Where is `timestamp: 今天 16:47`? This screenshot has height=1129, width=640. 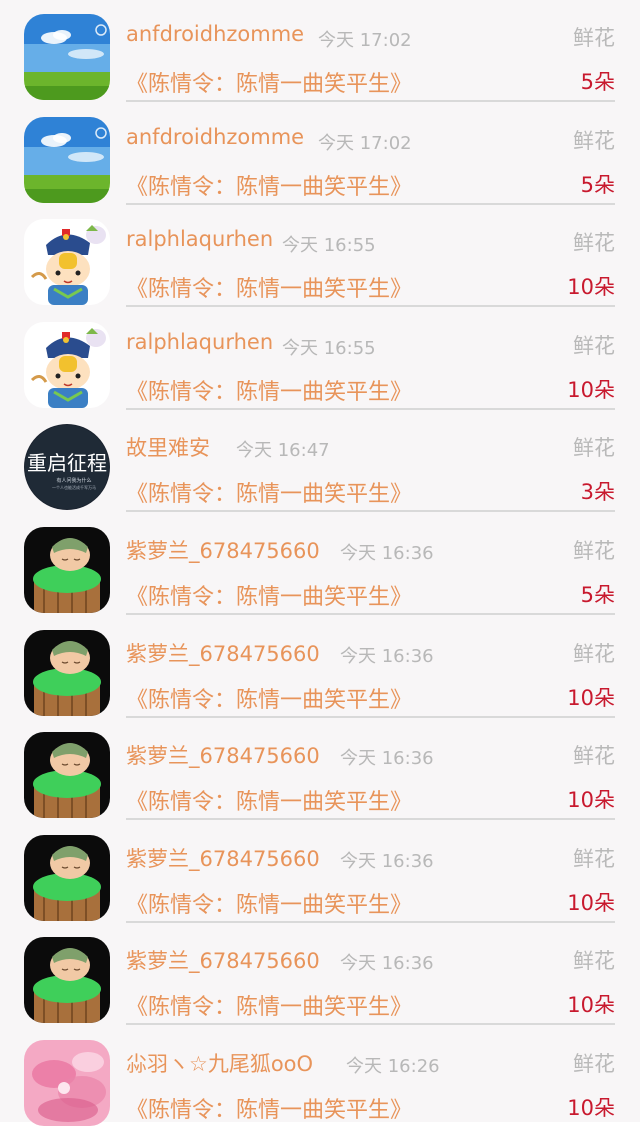
timestamp: 今天 16:47 is located at coordinates (283, 451).